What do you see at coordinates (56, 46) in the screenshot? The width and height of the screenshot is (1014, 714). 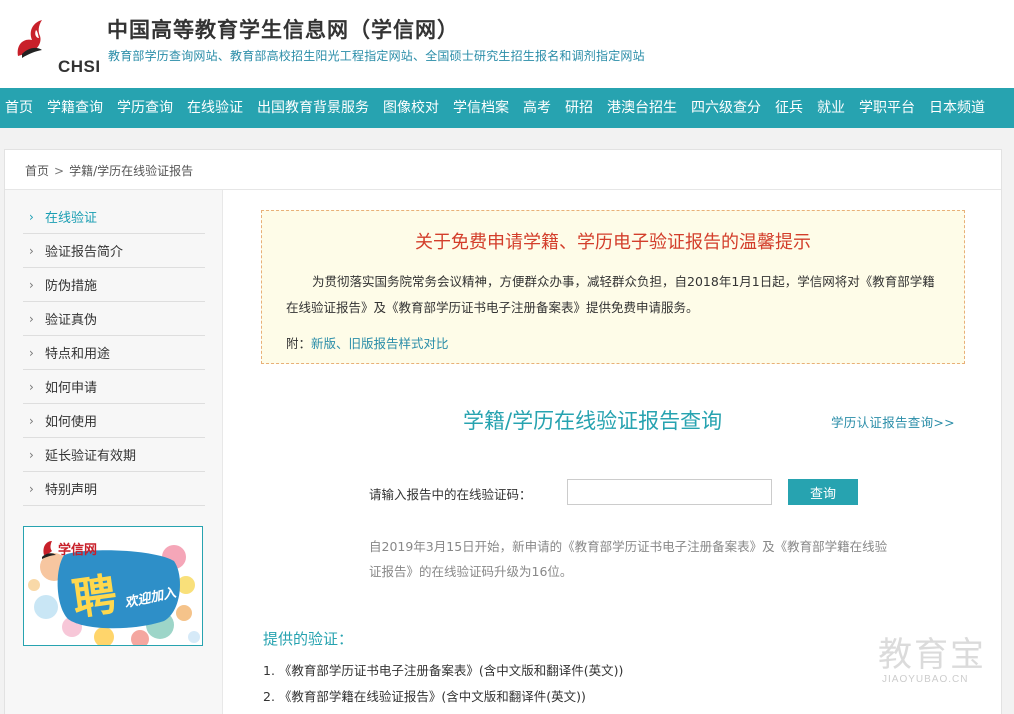 I see `chsi-logo: CHSI` at bounding box center [56, 46].